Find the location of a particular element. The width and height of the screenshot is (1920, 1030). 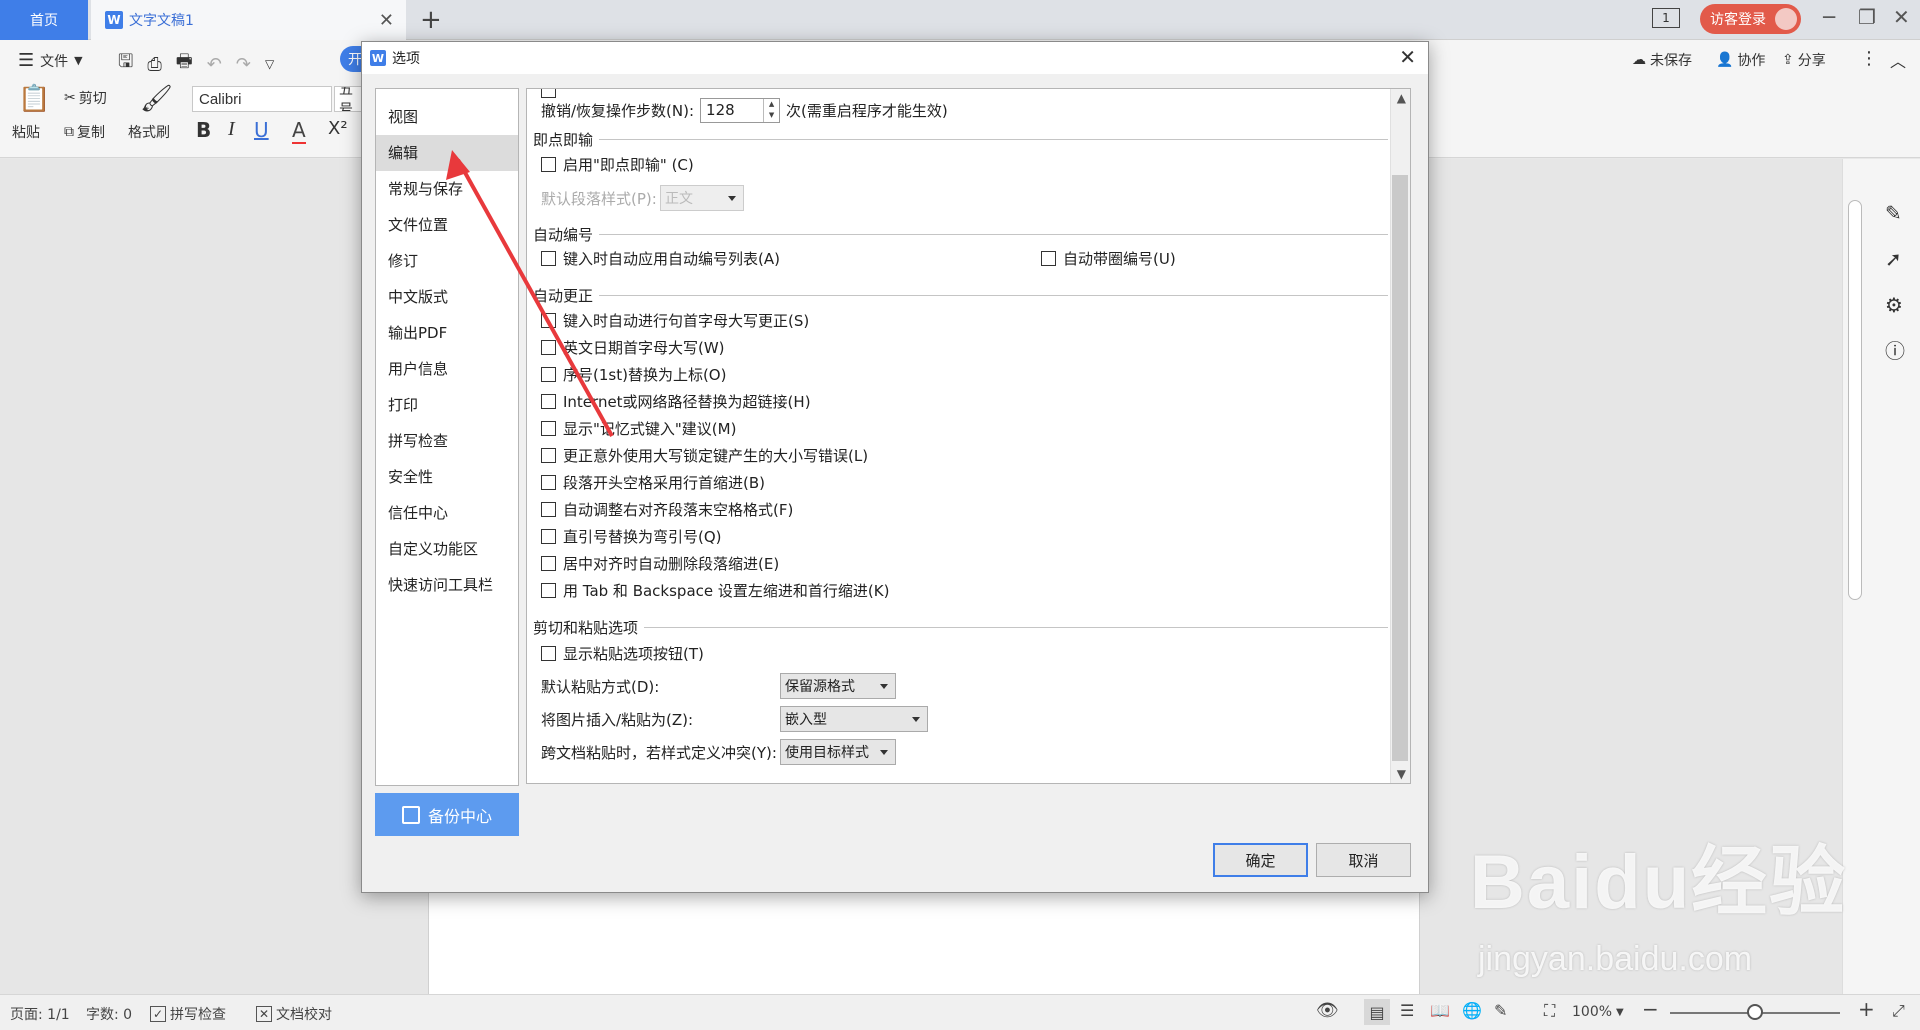

nav-item-quick-access: 快速访问工具栏 is located at coordinates (447, 585).